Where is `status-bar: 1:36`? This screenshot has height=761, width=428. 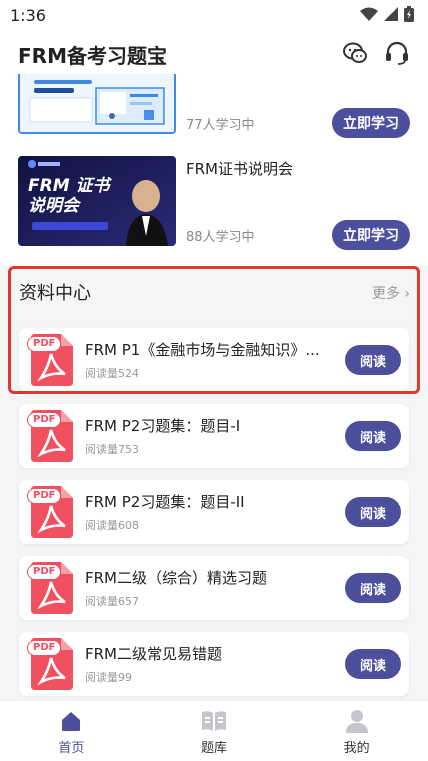
status-bar: 1:36 is located at coordinates (214, 16).